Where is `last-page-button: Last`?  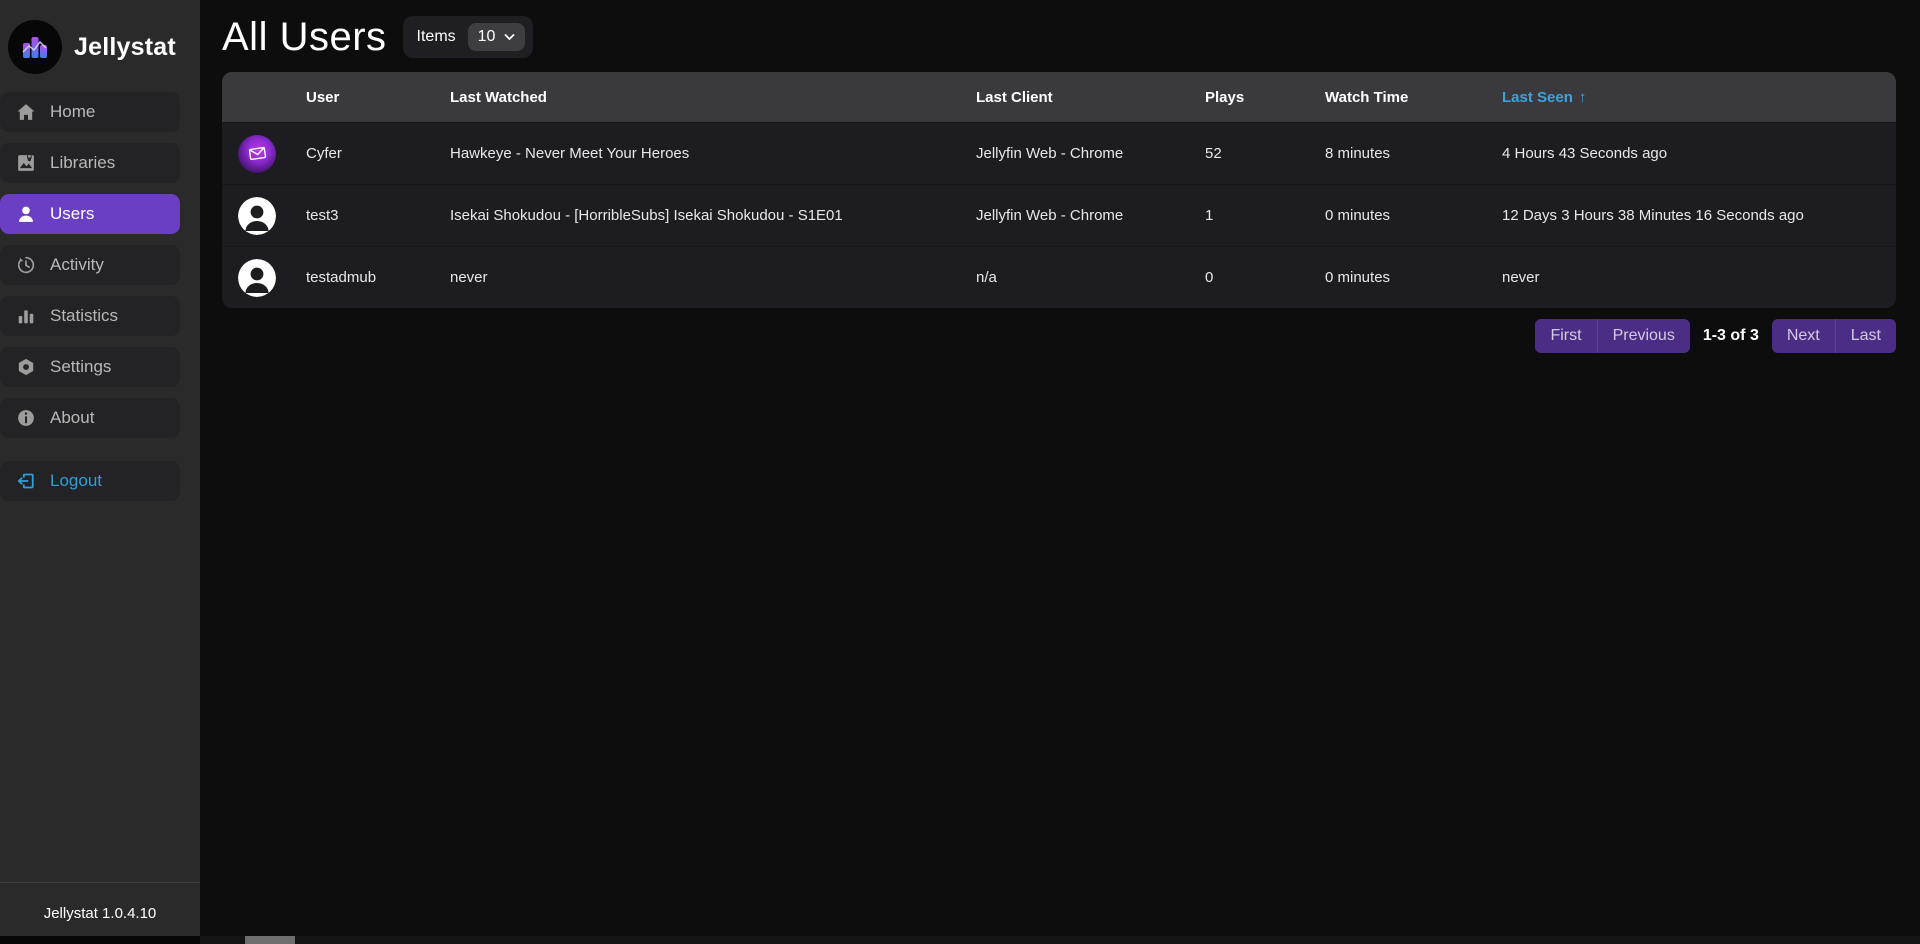
last-page-button: Last is located at coordinates (1865, 336).